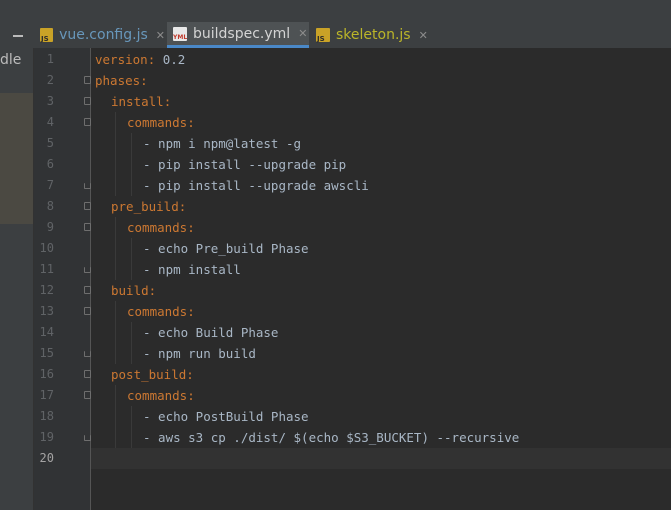  What do you see at coordinates (18, 36) in the screenshot?
I see `collapse-panel-icon` at bounding box center [18, 36].